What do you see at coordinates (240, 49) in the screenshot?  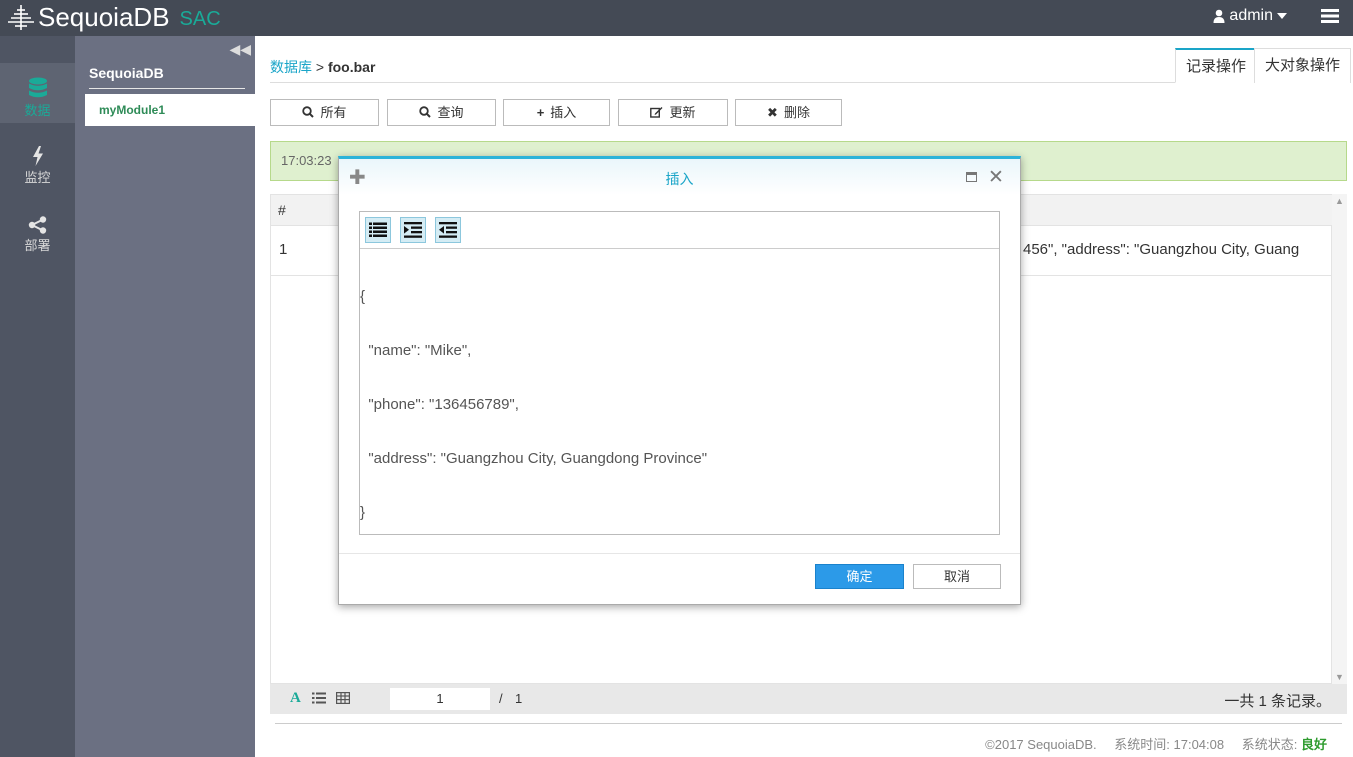 I see `collapse-icon: ◀◀` at bounding box center [240, 49].